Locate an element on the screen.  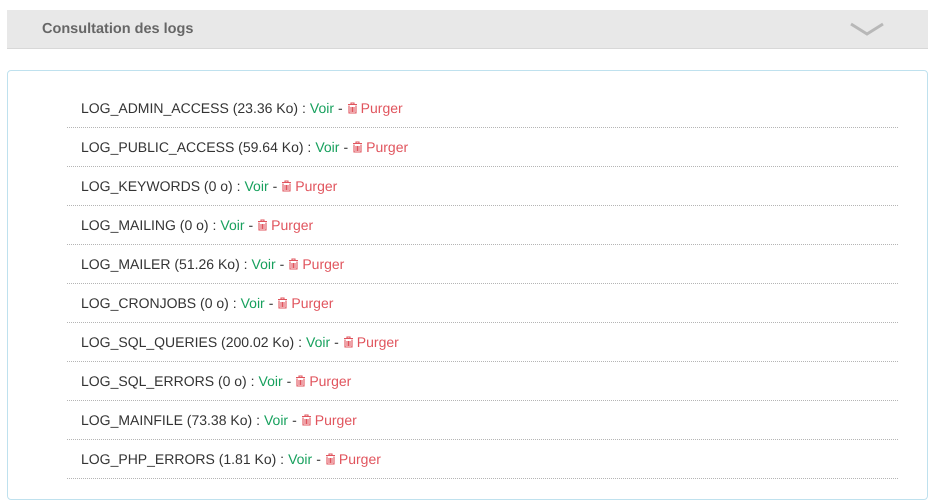
section-header: Consultation des logs is located at coordinates (467, 29).